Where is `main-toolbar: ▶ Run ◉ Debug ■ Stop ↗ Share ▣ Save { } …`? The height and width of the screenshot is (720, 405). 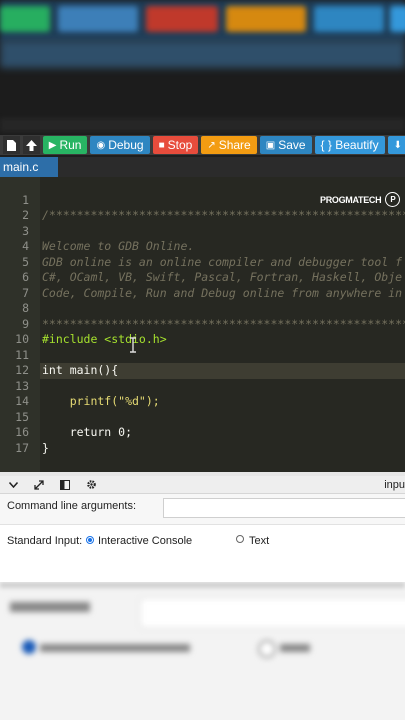 main-toolbar: ▶ Run ◉ Debug ■ Stop ↗ Share ▣ Save { } … is located at coordinates (202, 145).